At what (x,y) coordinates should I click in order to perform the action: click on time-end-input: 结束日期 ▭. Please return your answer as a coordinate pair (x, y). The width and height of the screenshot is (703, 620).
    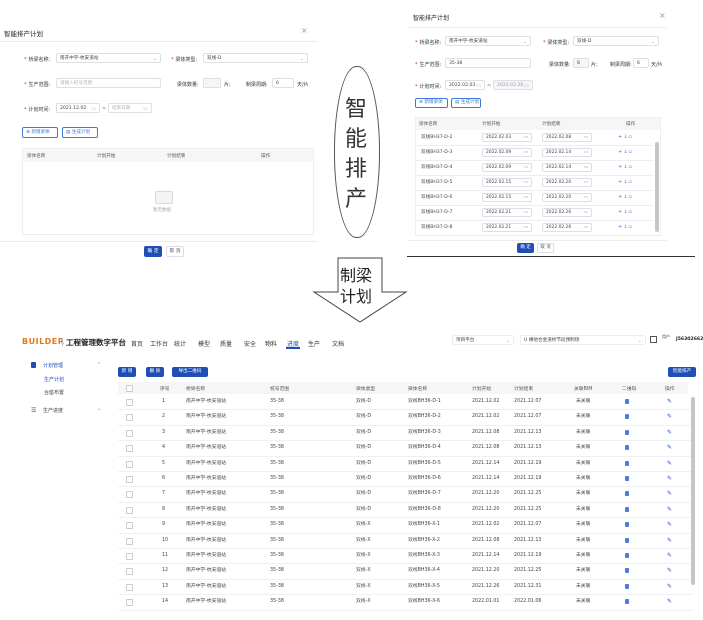
    Looking at the image, I should click on (130, 108).